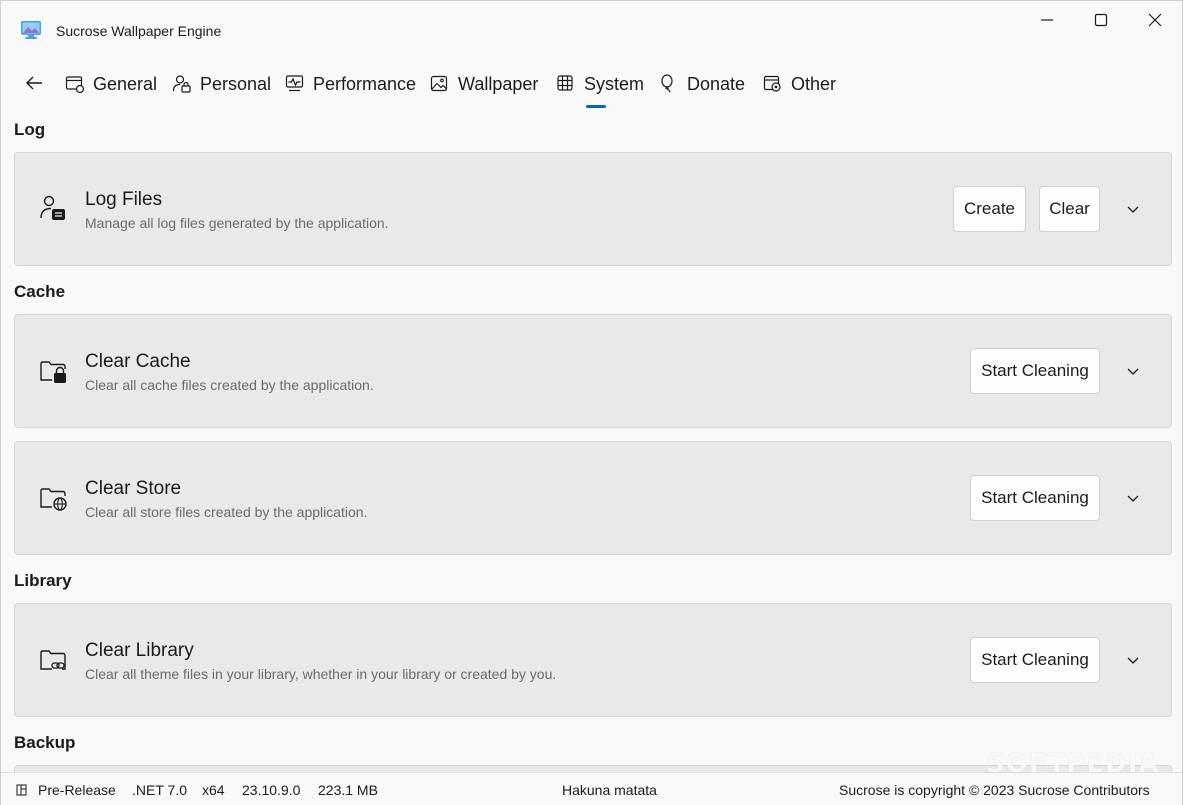  I want to click on clear-cache-start-cleaning-button: Start Cleaning, so click(1035, 371).